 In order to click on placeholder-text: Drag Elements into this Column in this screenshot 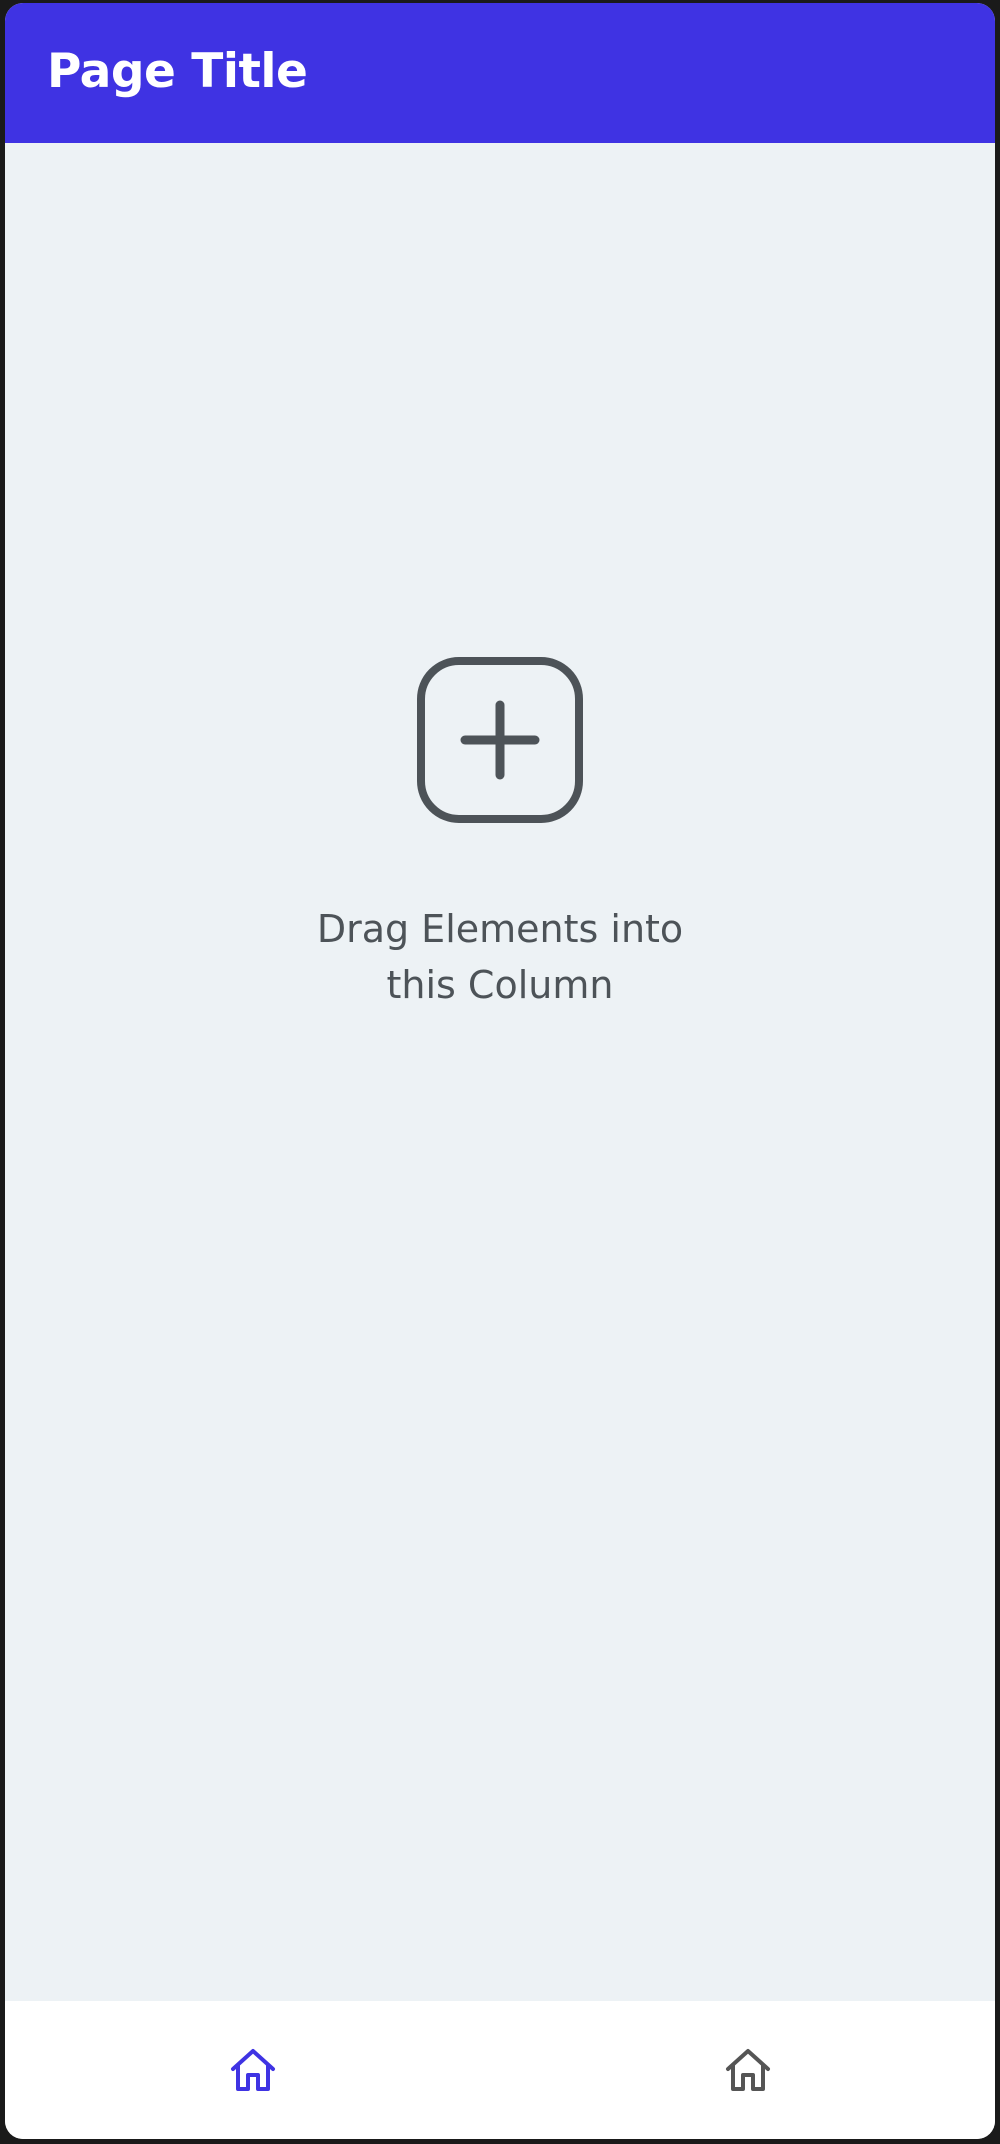, I will do `click(500, 957)`.